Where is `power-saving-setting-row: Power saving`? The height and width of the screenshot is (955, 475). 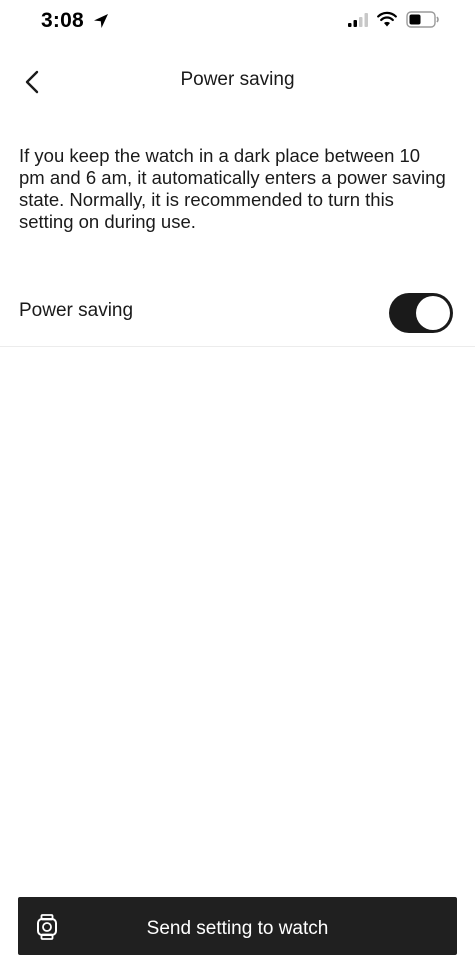
power-saving-setting-row: Power saving is located at coordinates (237, 317).